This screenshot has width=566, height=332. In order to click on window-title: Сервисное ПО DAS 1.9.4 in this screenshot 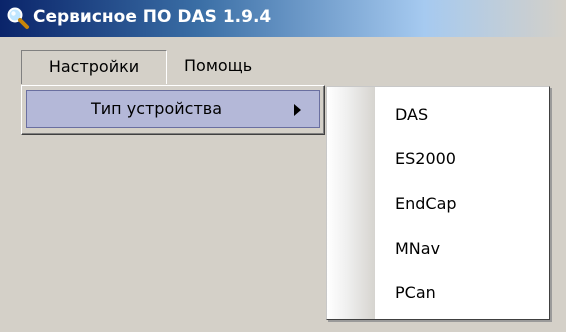, I will do `click(152, 17)`.